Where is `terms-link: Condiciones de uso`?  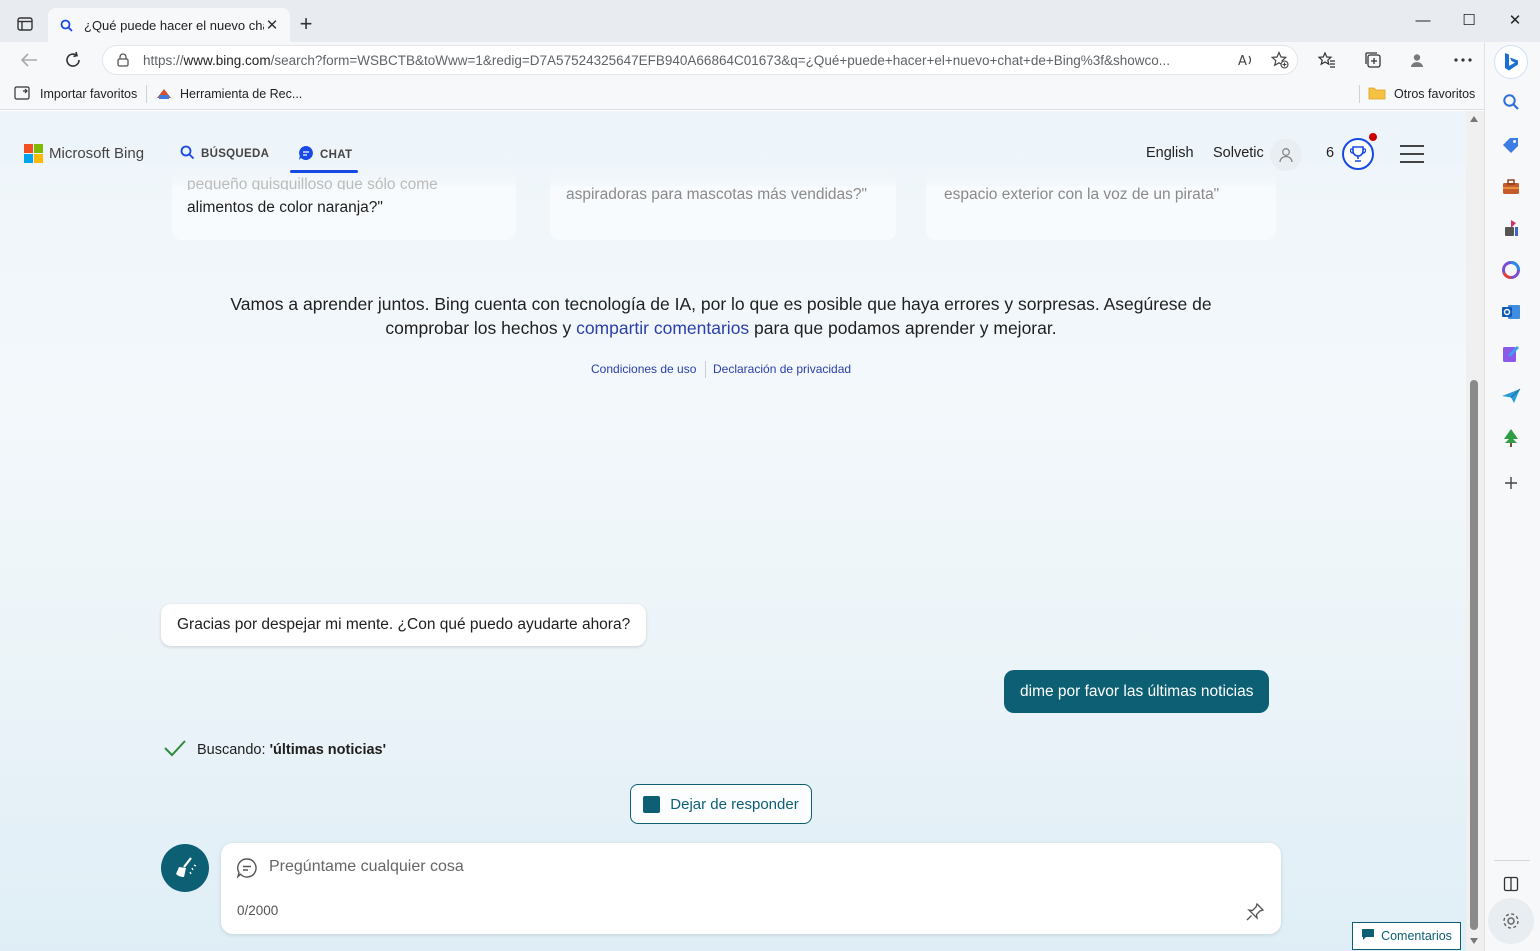
terms-link: Condiciones de uso is located at coordinates (643, 369).